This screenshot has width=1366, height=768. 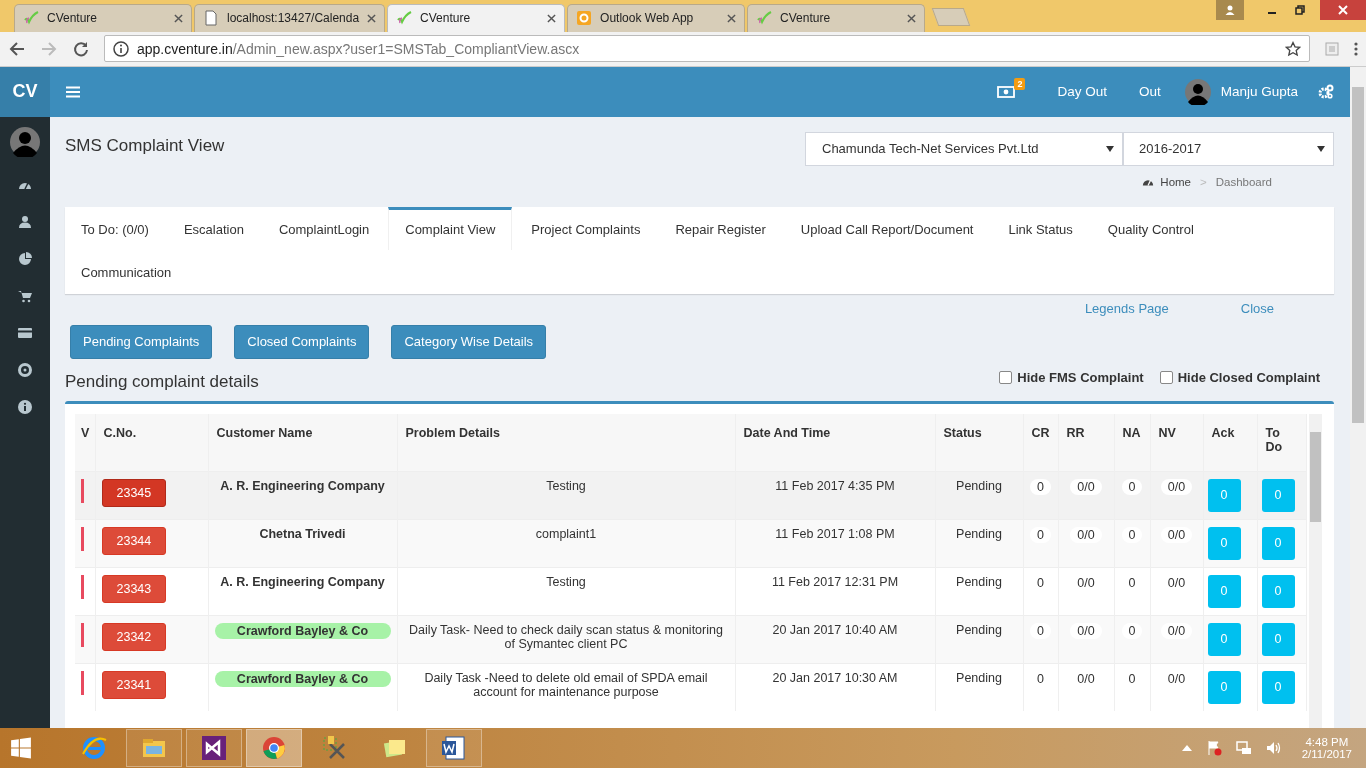 What do you see at coordinates (586, 228) in the screenshot?
I see `tab: Project Complaints` at bounding box center [586, 228].